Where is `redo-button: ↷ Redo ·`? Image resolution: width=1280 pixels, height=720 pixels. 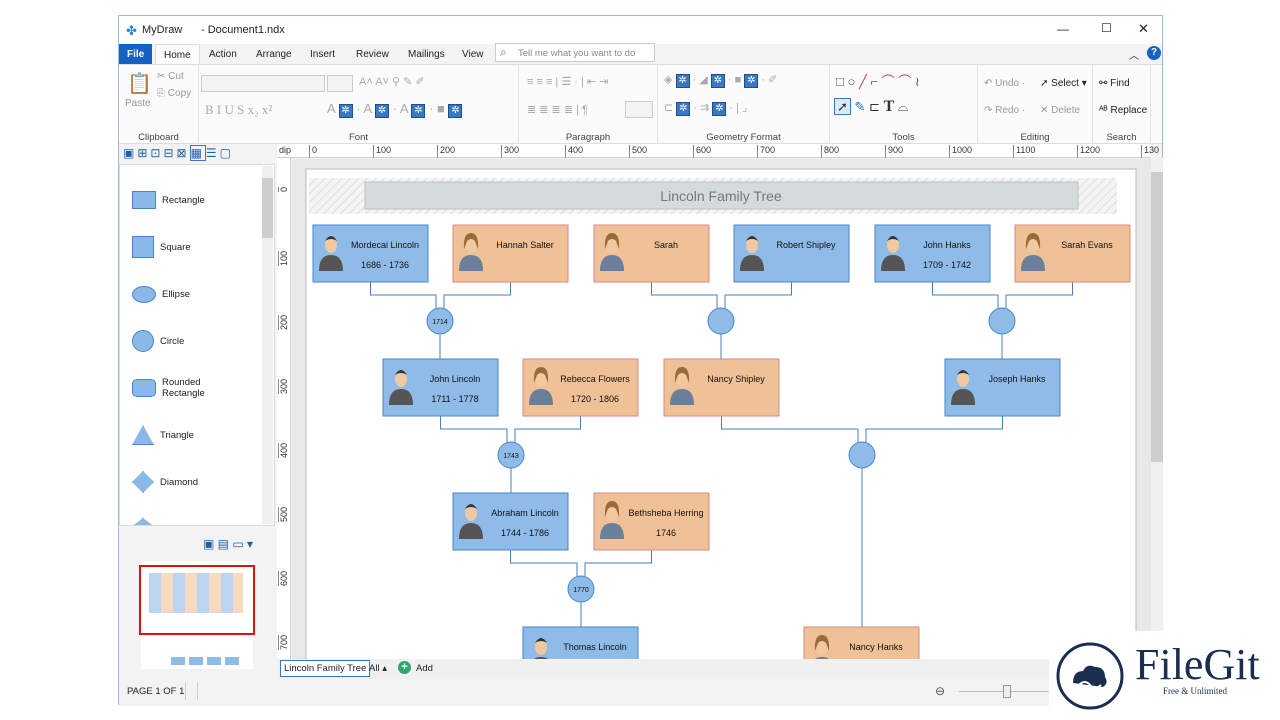 redo-button: ↷ Redo · is located at coordinates (1004, 110).